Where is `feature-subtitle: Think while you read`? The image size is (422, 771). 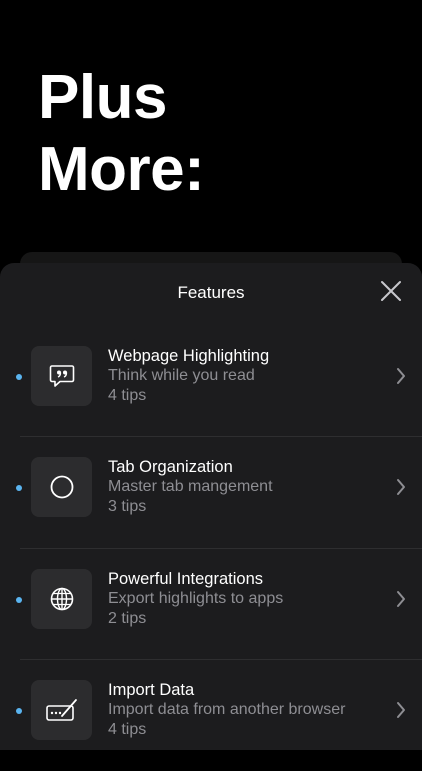 feature-subtitle: Think while you read is located at coordinates (181, 375).